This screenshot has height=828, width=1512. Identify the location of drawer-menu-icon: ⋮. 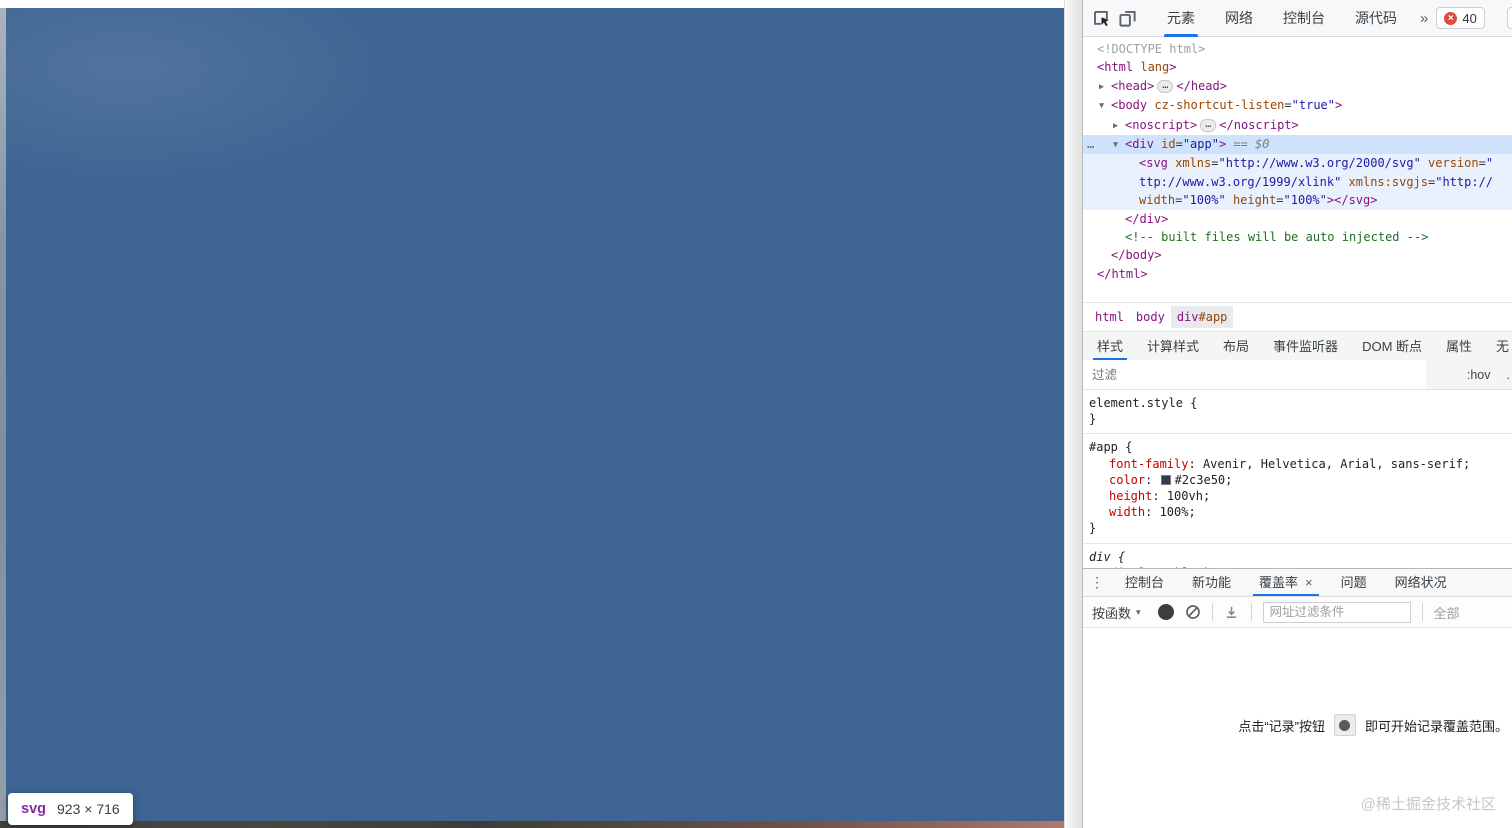
(1097, 582).